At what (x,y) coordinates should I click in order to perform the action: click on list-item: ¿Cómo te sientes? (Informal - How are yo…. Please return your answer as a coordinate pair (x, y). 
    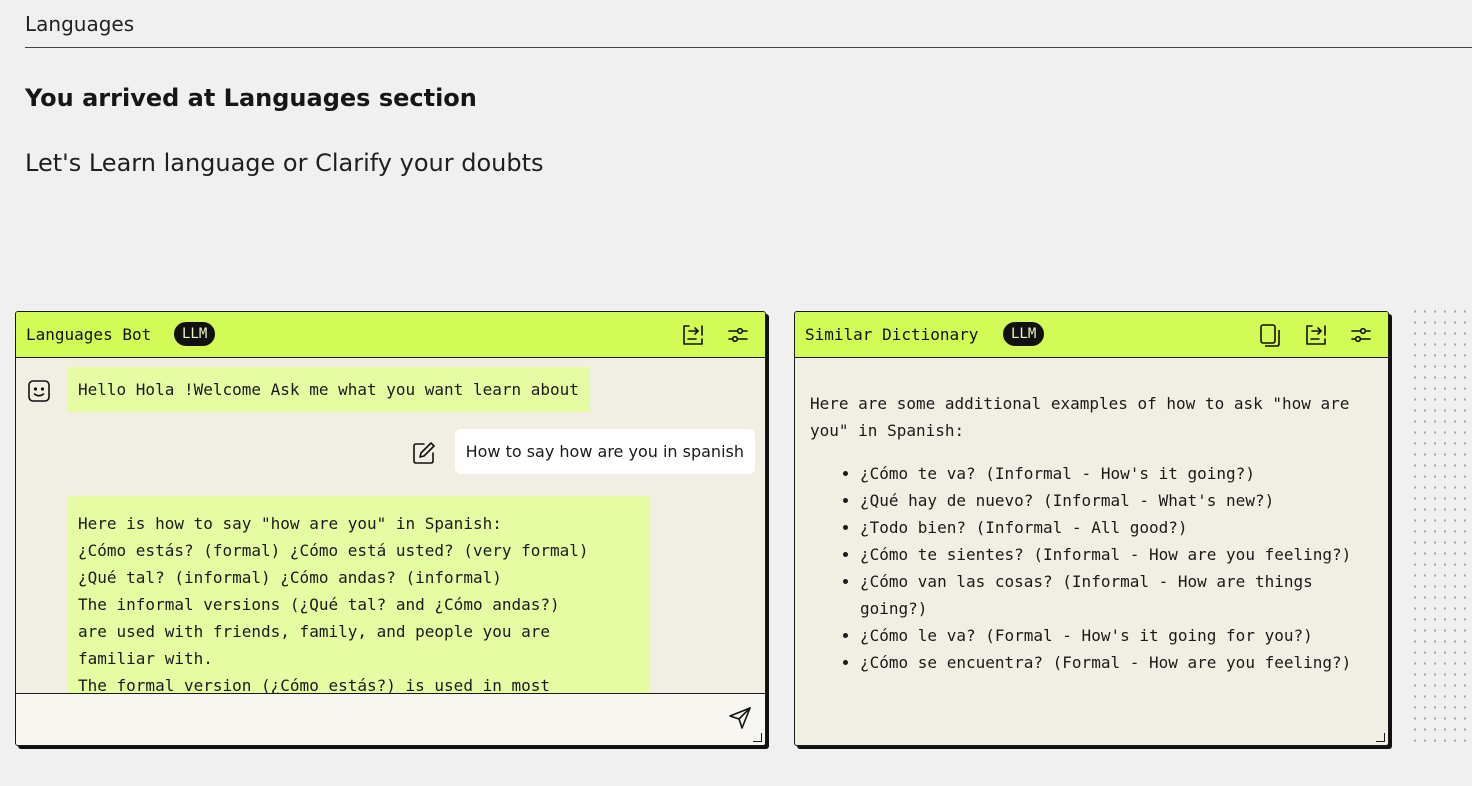
    Looking at the image, I should click on (1116, 554).